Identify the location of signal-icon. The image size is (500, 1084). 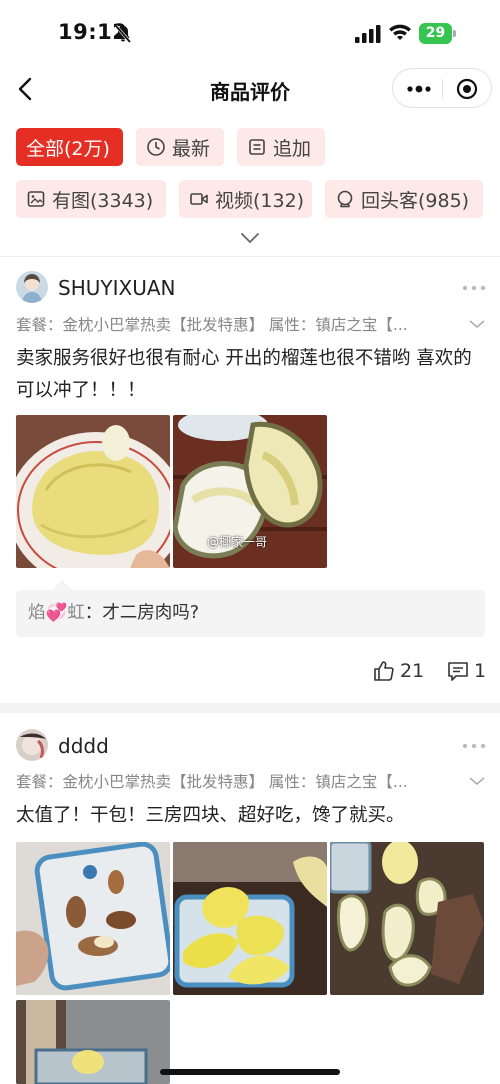
(368, 34).